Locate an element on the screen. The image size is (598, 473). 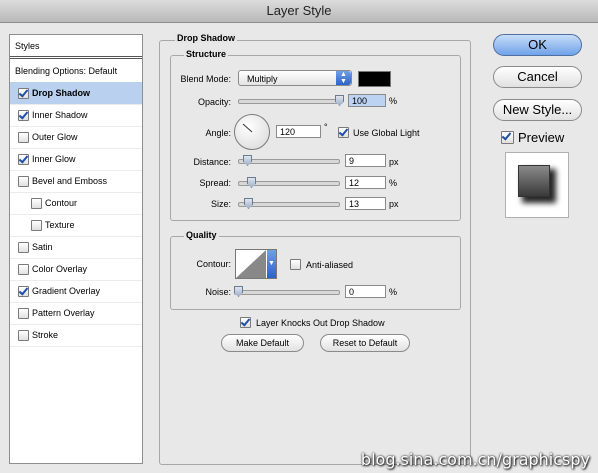
style-item-label: Stroke is located at coordinates (45, 335).